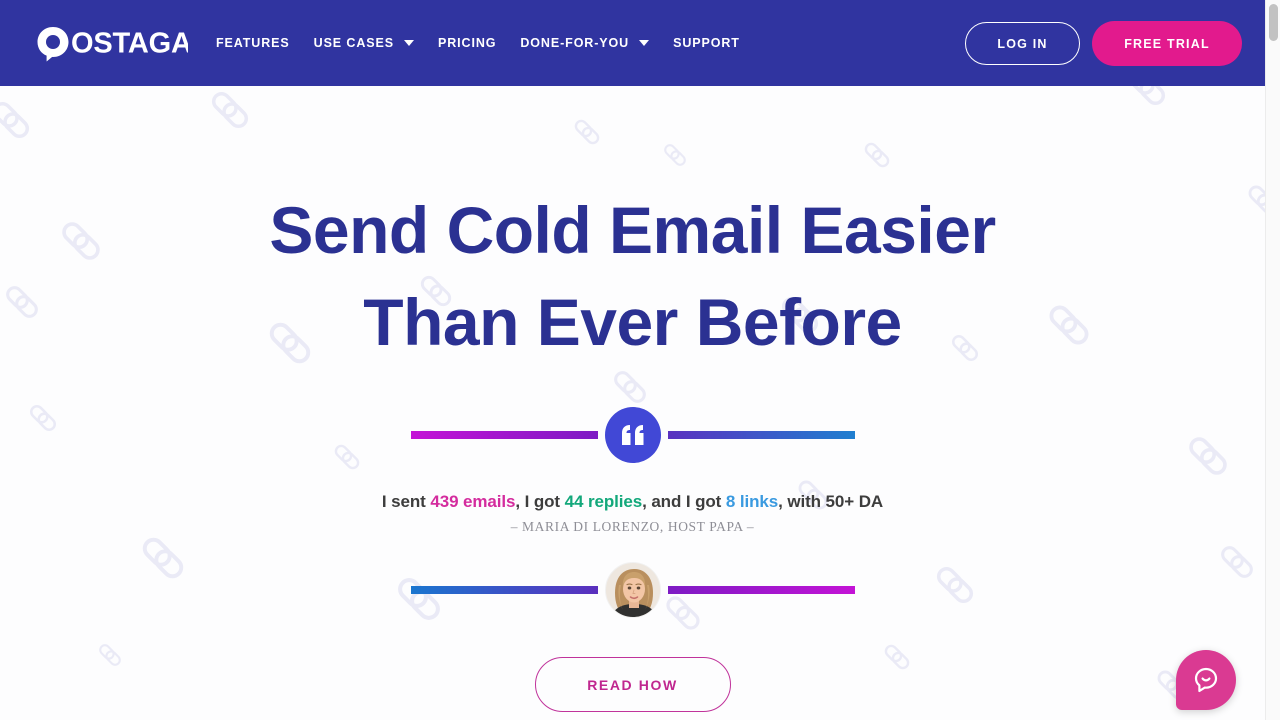 The width and height of the screenshot is (1280, 720). I want to click on header-actions: LOG IN FREE TRIAL, so click(1103, 43).